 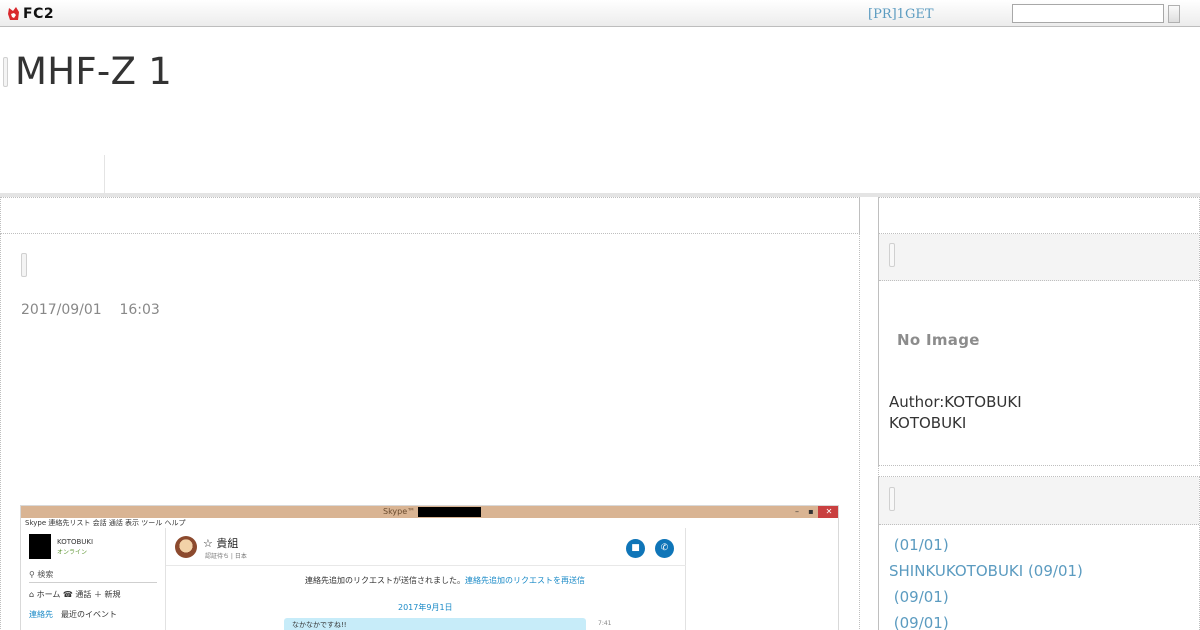 What do you see at coordinates (605, 623) in the screenshot?
I see `screenshot-time: 7:41` at bounding box center [605, 623].